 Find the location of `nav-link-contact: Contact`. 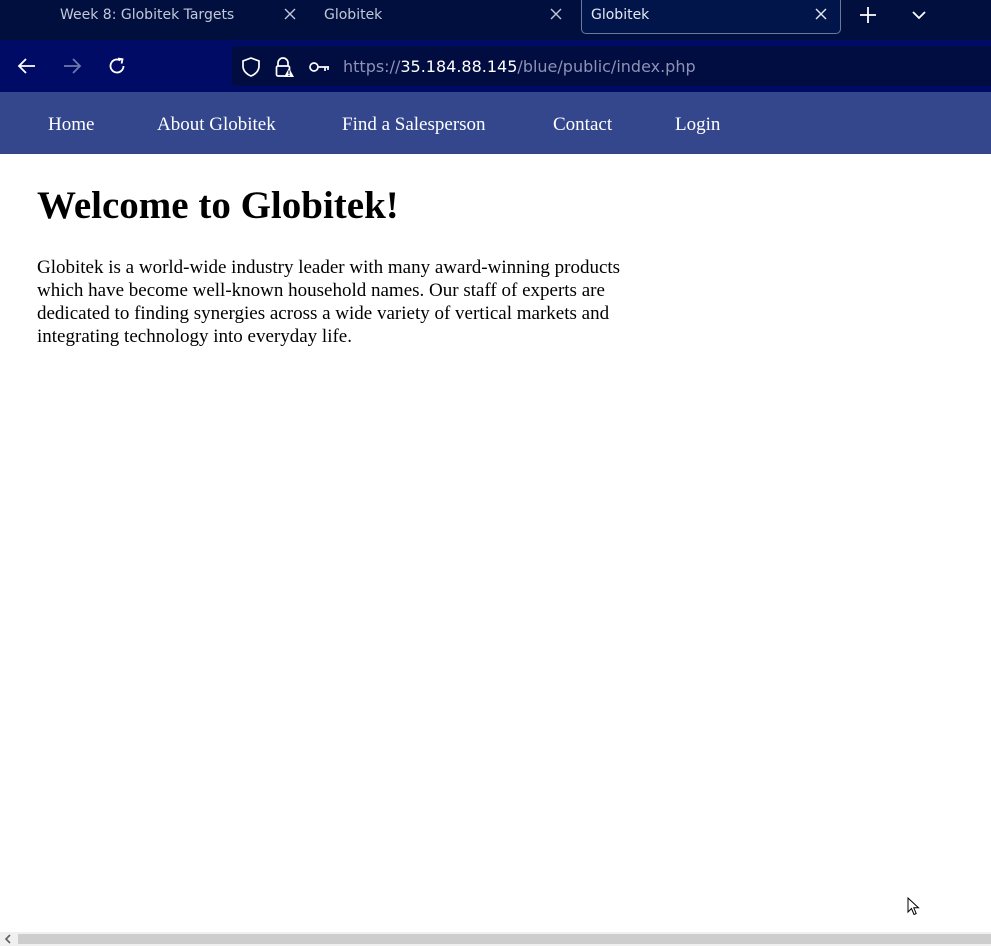

nav-link-contact: Contact is located at coordinates (582, 125).